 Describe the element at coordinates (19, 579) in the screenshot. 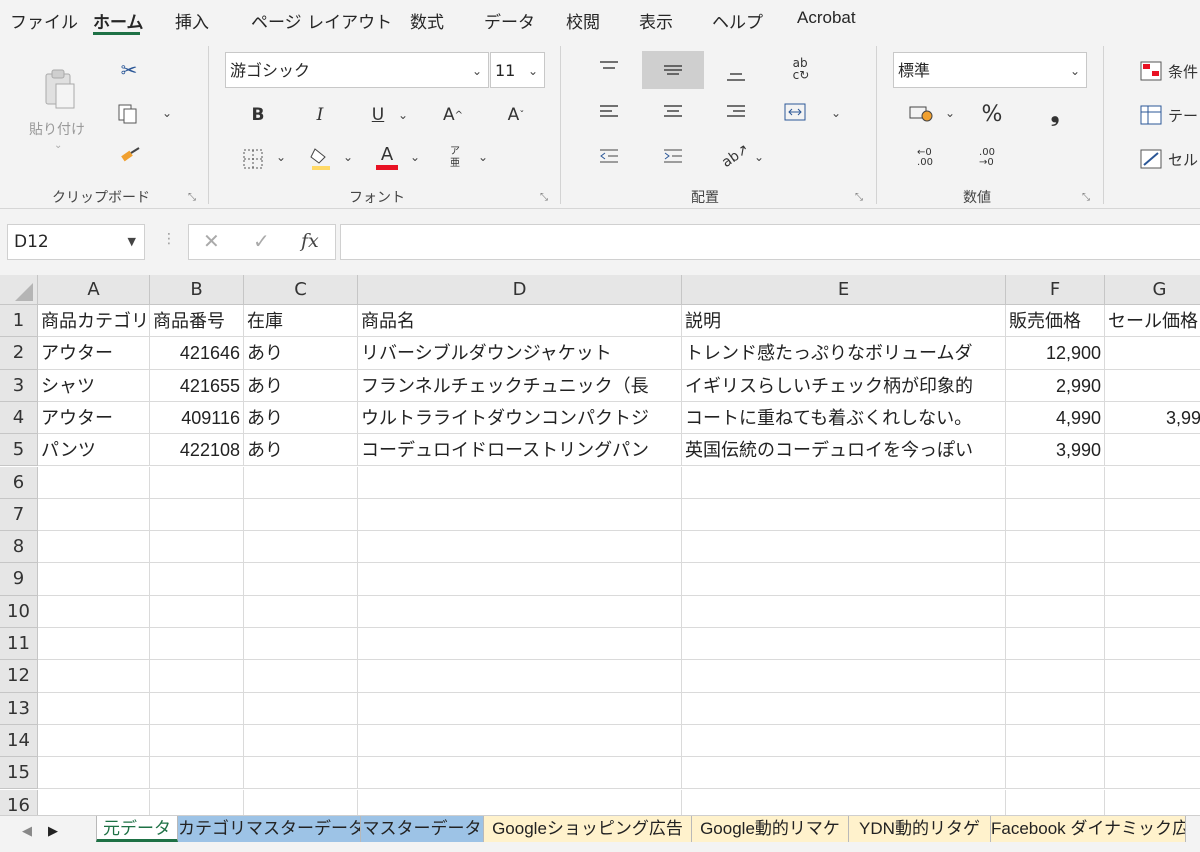

I see `row-header-9: 9` at that location.